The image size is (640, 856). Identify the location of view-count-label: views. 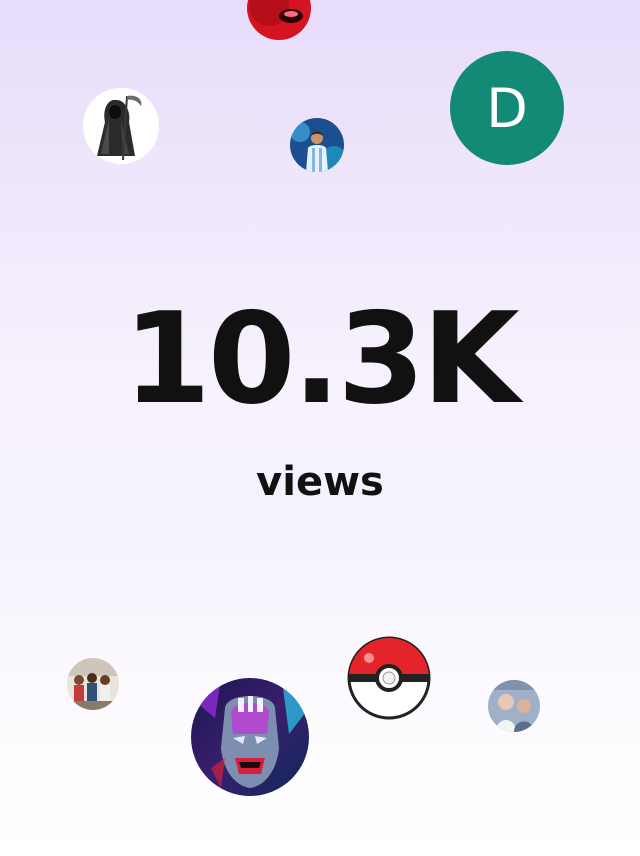
(320, 482).